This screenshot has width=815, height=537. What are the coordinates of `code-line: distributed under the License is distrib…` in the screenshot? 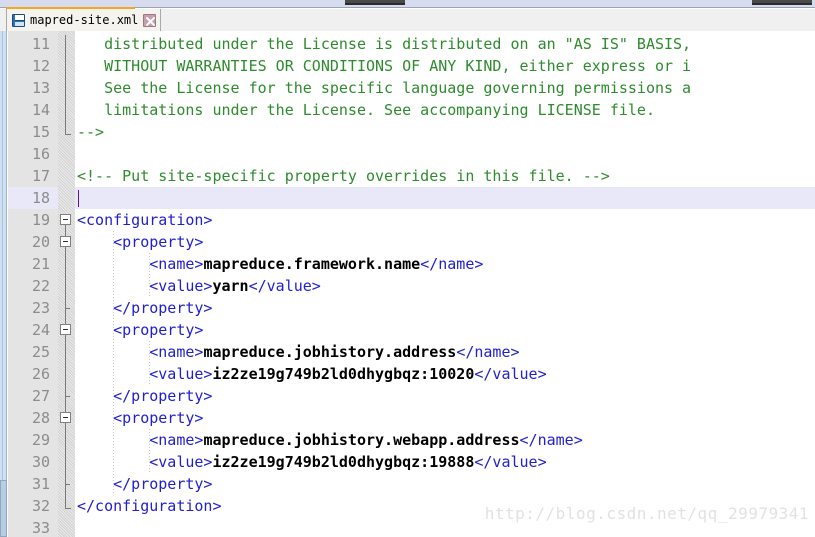 It's located at (445, 44).